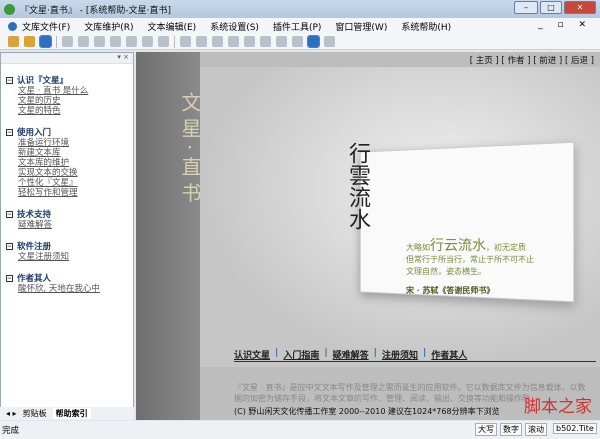 The height and width of the screenshot is (439, 600). I want to click on title-bar: 『文星·直书』 - [系统帮助-文星·直书] – □ ✕, so click(300, 9).